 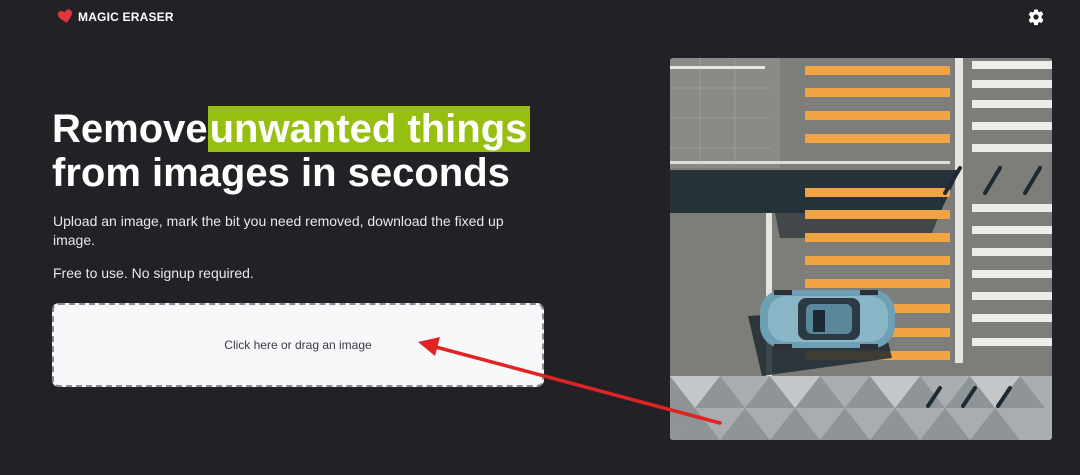 I want to click on headline-highlight: unwanted things, so click(x=369, y=129).